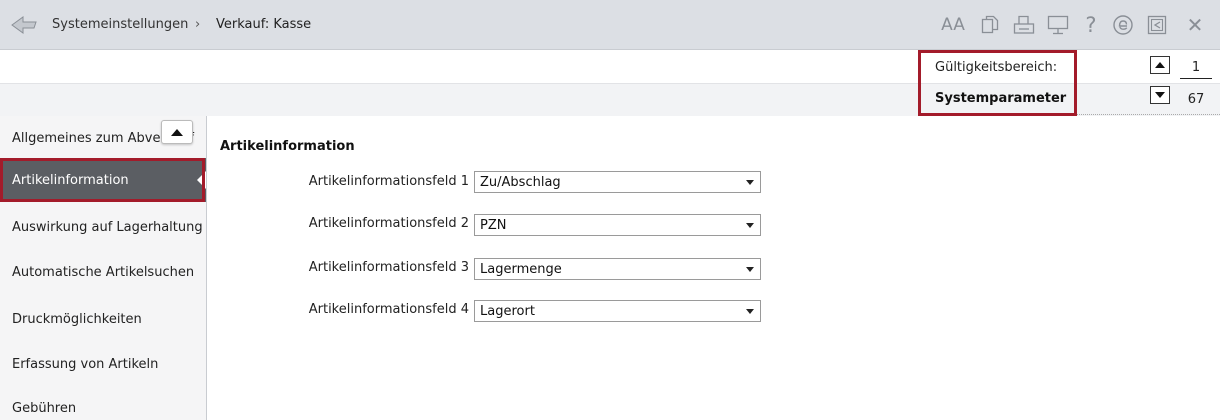  I want to click on sidebar-item-erfassung: Erfassung von Artikeln, so click(103, 364).